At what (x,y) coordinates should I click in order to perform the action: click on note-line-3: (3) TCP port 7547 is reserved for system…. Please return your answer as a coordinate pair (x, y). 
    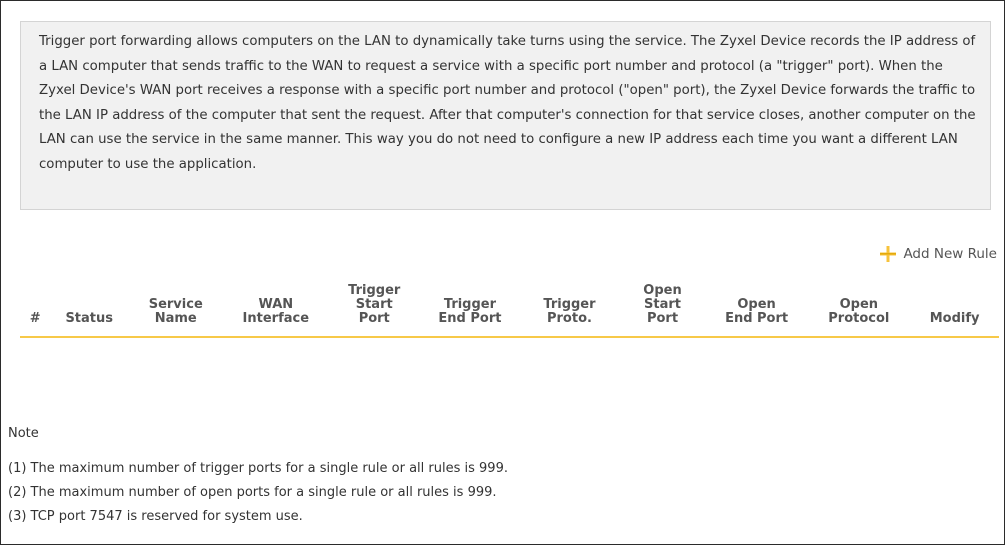
    Looking at the image, I should click on (155, 516).